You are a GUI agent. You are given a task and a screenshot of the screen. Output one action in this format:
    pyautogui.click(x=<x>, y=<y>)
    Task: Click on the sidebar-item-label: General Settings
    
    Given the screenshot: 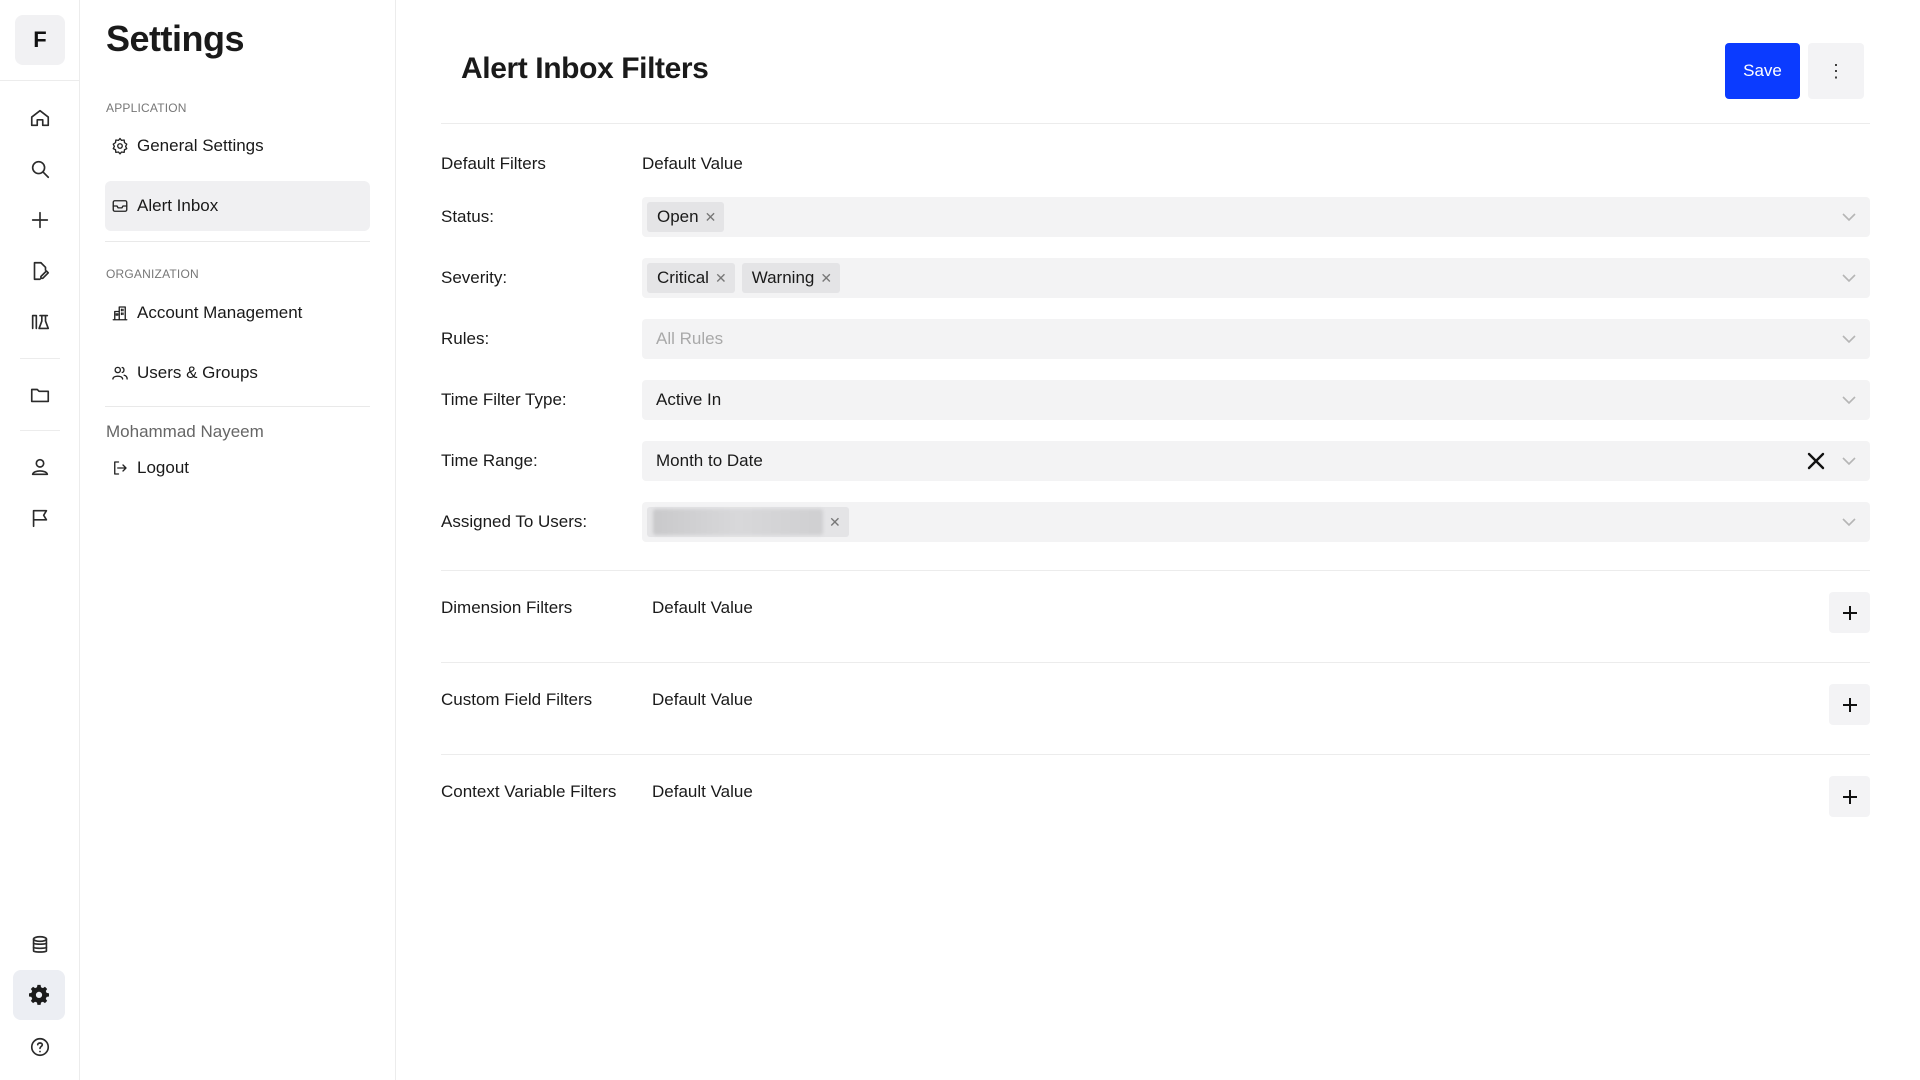 What is the action you would take?
    pyautogui.click(x=200, y=145)
    